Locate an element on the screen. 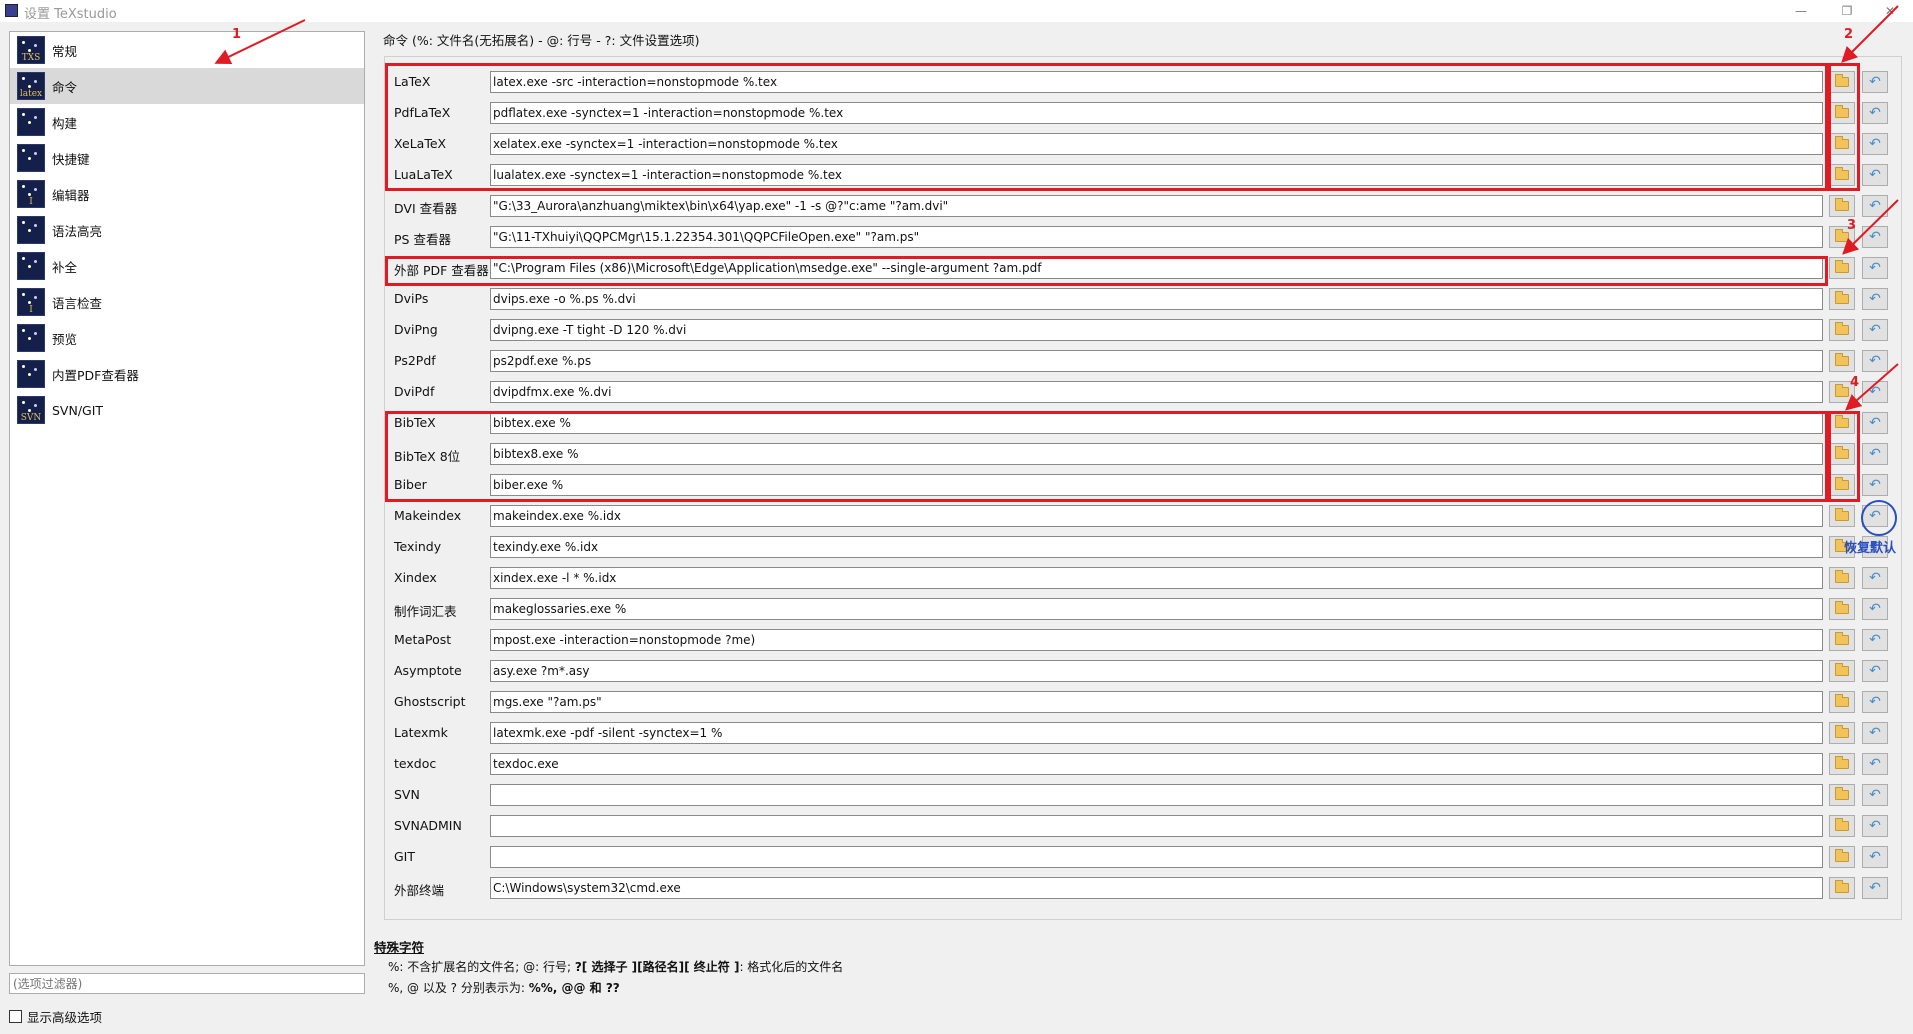  sidebar-item: I 编辑器 is located at coordinates (187, 194).